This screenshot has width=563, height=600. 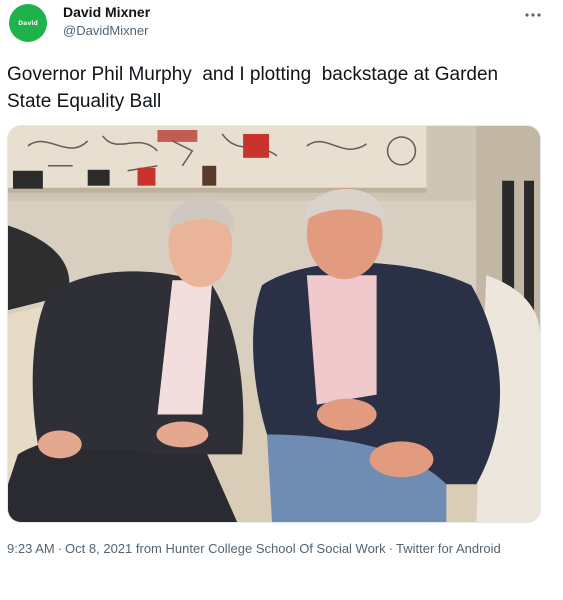 I want to click on avatar-label: David, so click(x=28, y=23).